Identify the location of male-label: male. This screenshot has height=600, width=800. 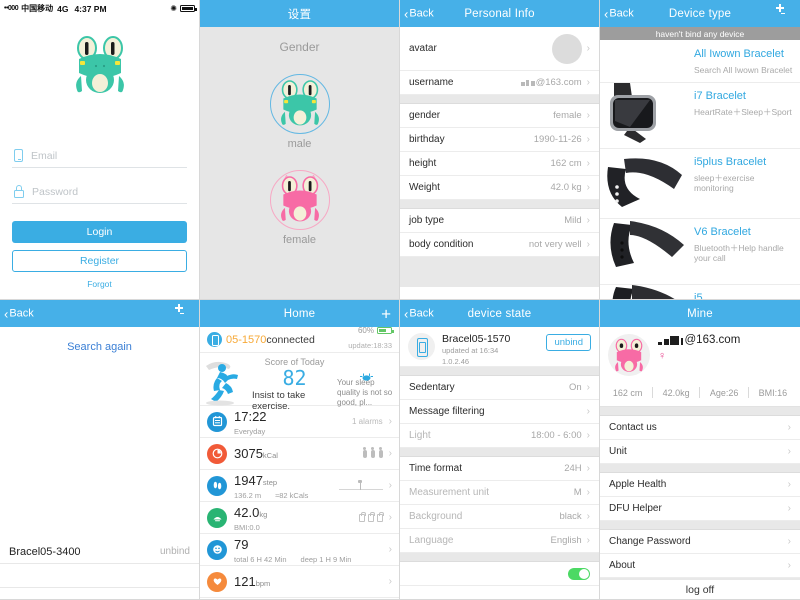
(299, 144).